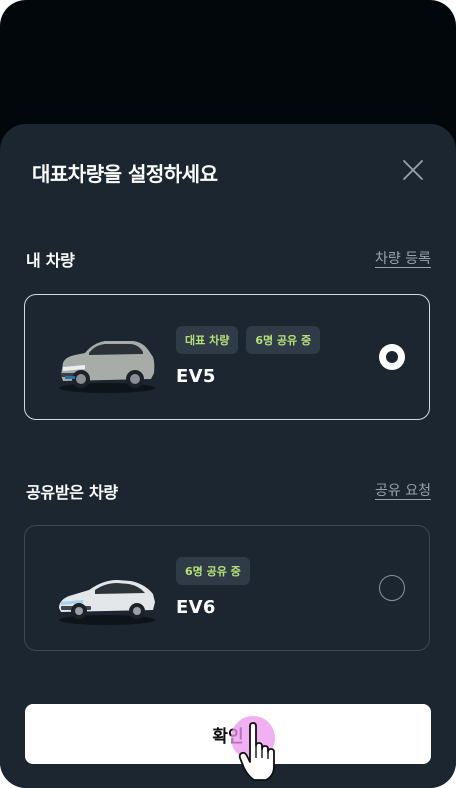 The width and height of the screenshot is (456, 788). I want to click on sheet-title: 대표차량을 설정하세요, so click(125, 174).